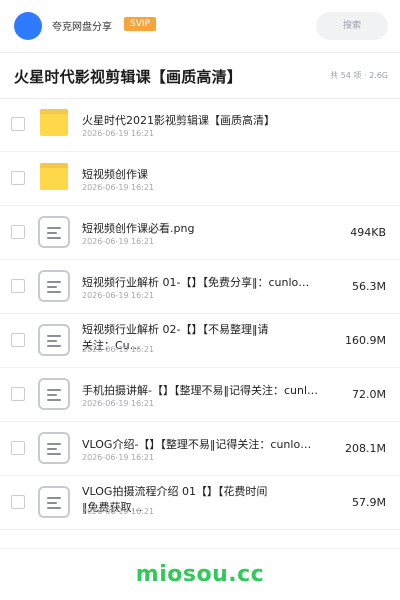  I want to click on list-item: 火星时代2021影视剪辑课【画质高清】 2026-06-19 16:21, so click(200, 125).